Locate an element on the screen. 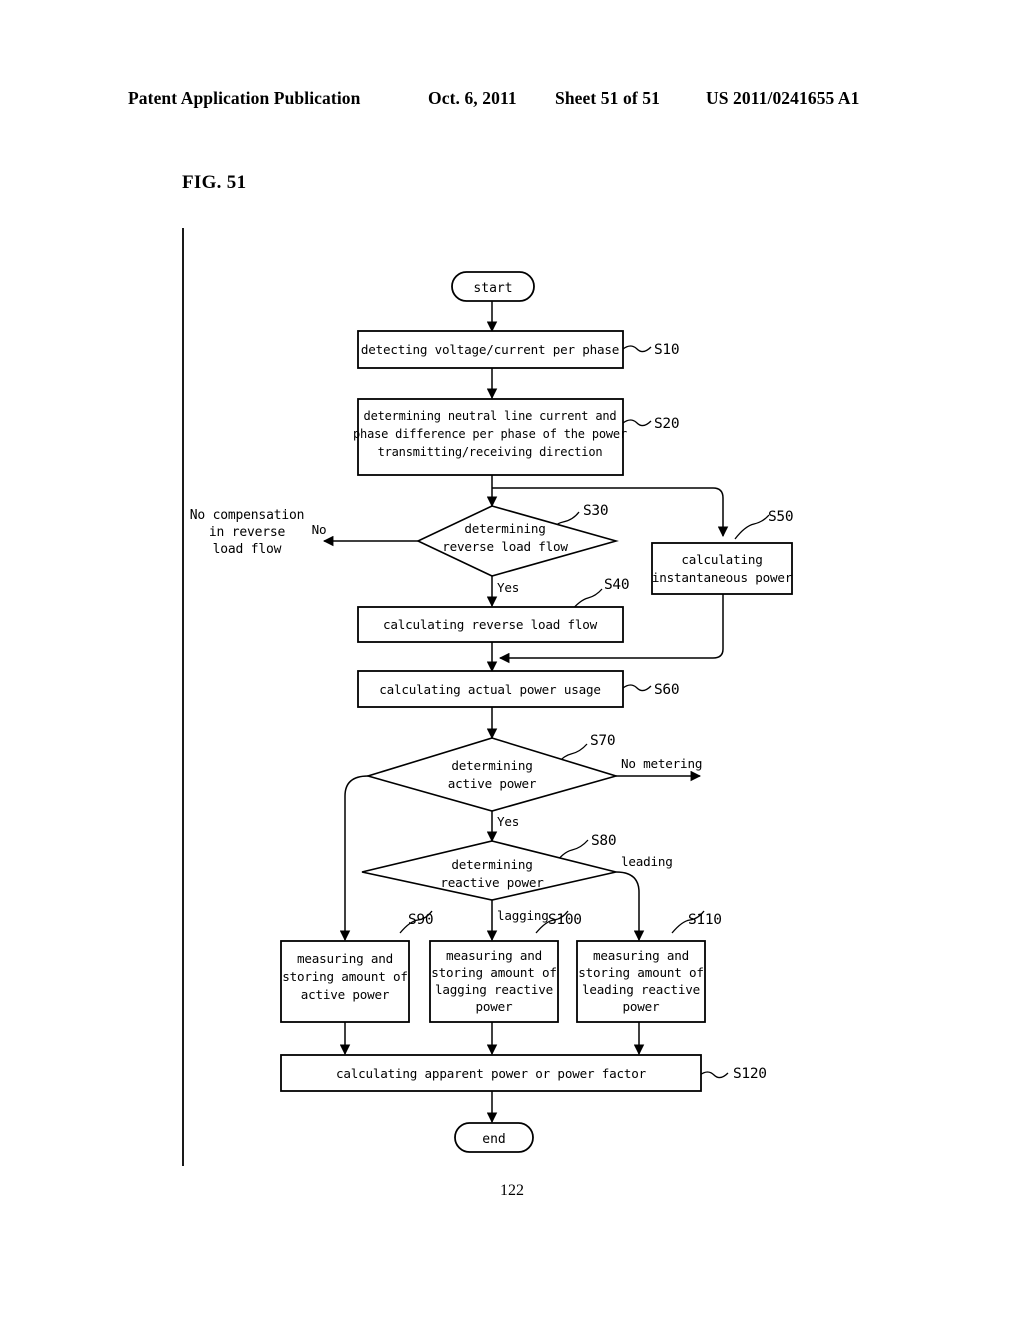  s50-label-line-2: instantaneous power is located at coordinates (722, 577).